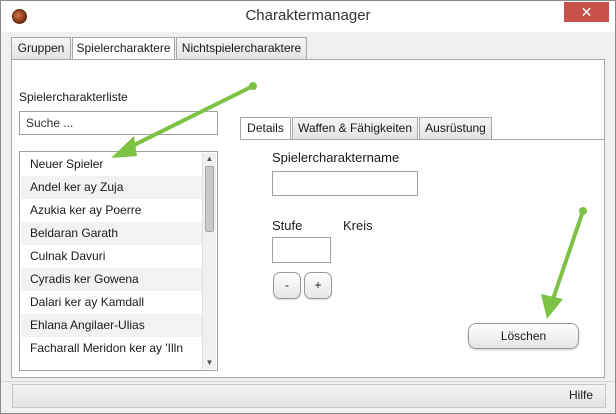 This screenshot has height=414, width=616. What do you see at coordinates (209, 199) in the screenshot?
I see `scroll-thumb` at bounding box center [209, 199].